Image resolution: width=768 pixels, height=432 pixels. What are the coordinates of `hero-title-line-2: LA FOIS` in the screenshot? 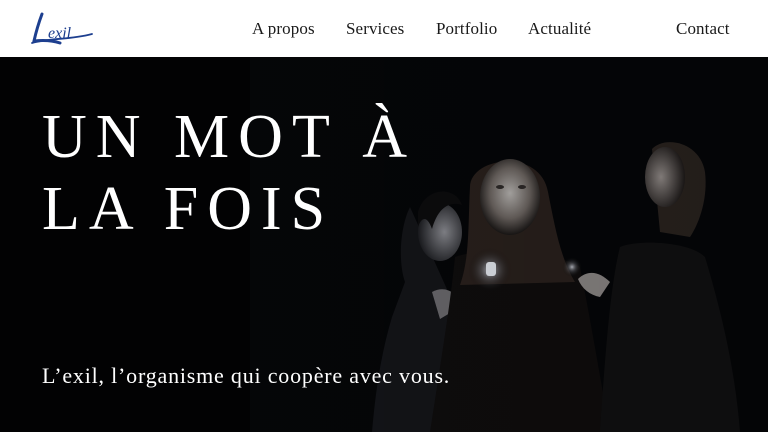 It's located at (188, 209).